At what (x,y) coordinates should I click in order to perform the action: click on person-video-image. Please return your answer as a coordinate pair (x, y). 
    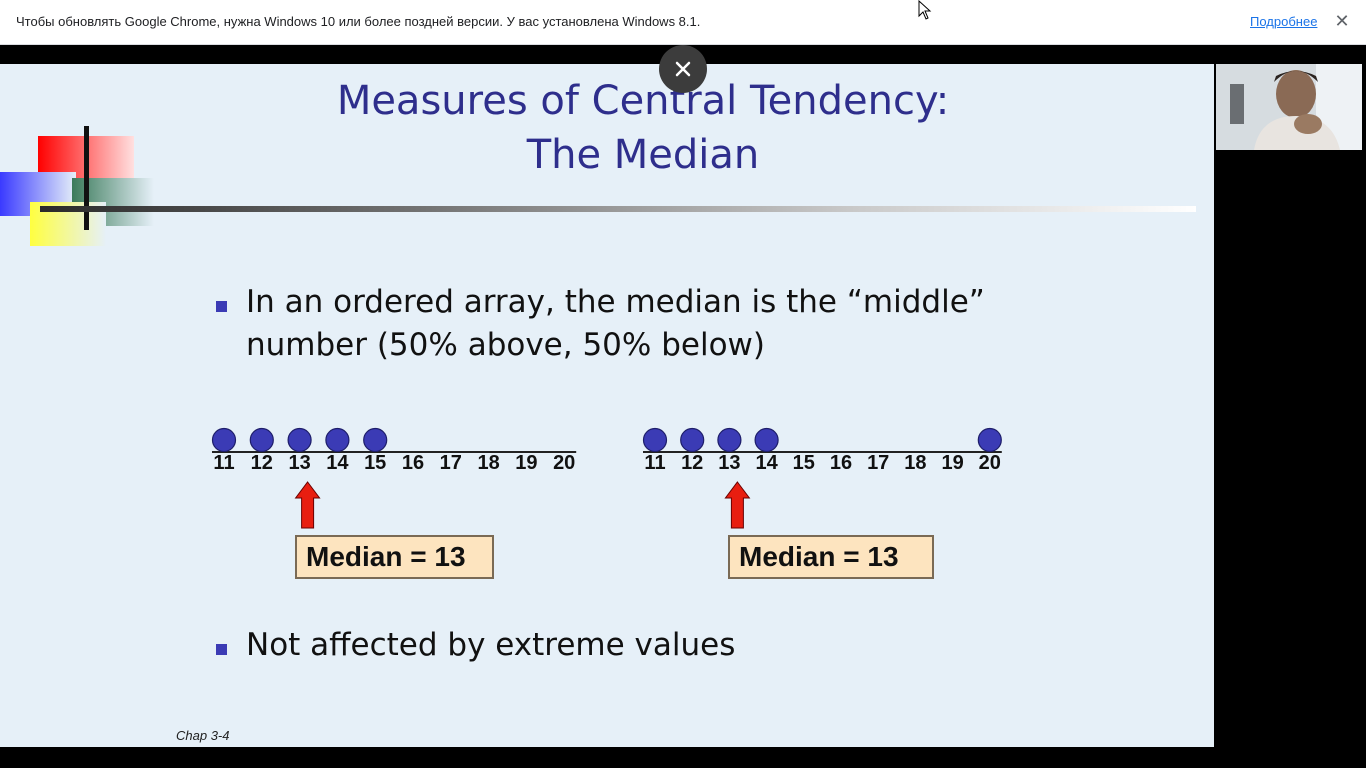
    Looking at the image, I should click on (1289, 107).